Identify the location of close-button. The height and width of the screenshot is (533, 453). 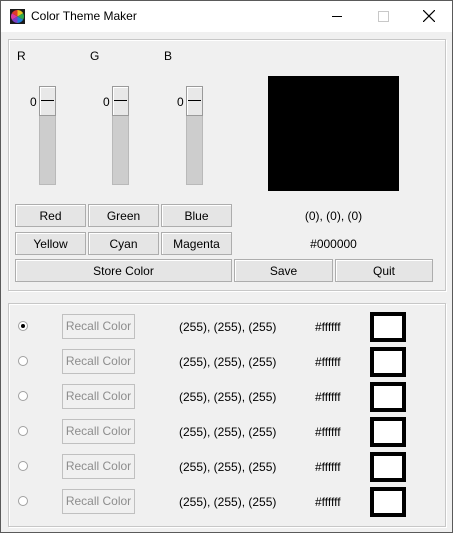
(429, 16).